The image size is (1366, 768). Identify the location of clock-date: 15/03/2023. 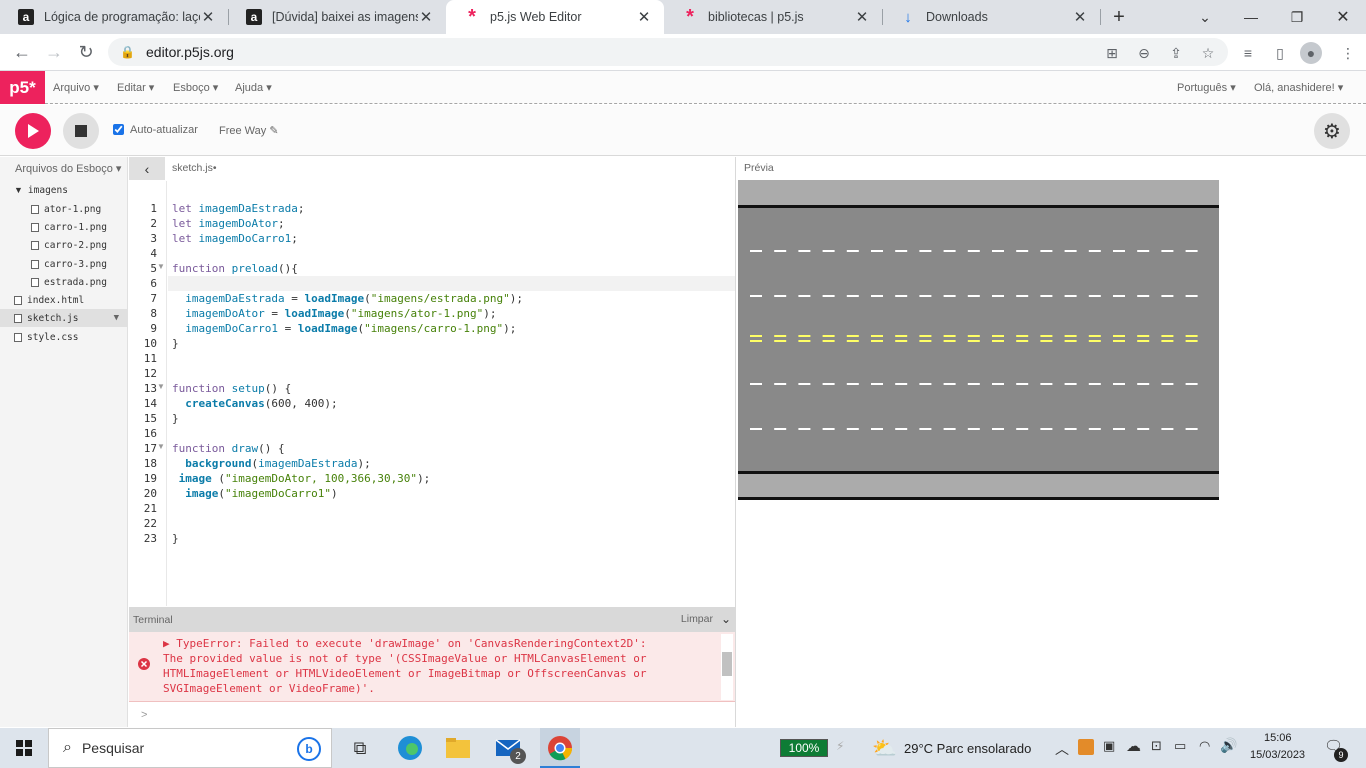
(1277, 755).